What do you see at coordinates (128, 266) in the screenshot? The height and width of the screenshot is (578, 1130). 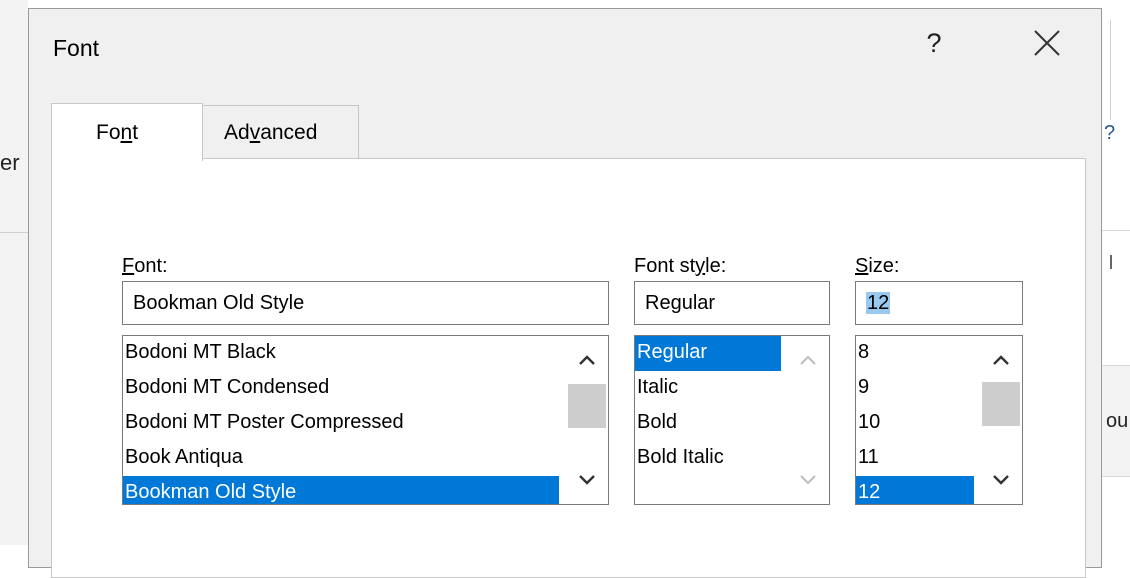 I see `font-label-mnemonic: F` at bounding box center [128, 266].